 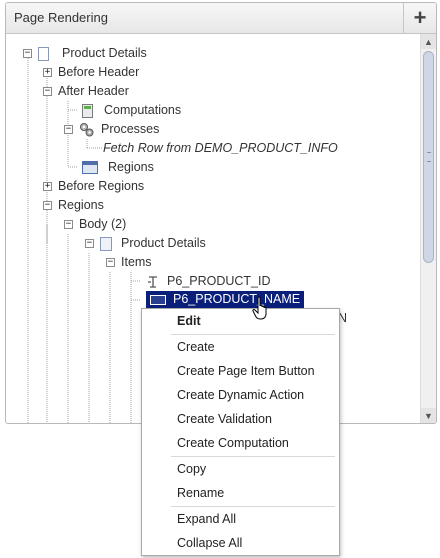 I want to click on scroll-thumb, so click(x=428, y=157).